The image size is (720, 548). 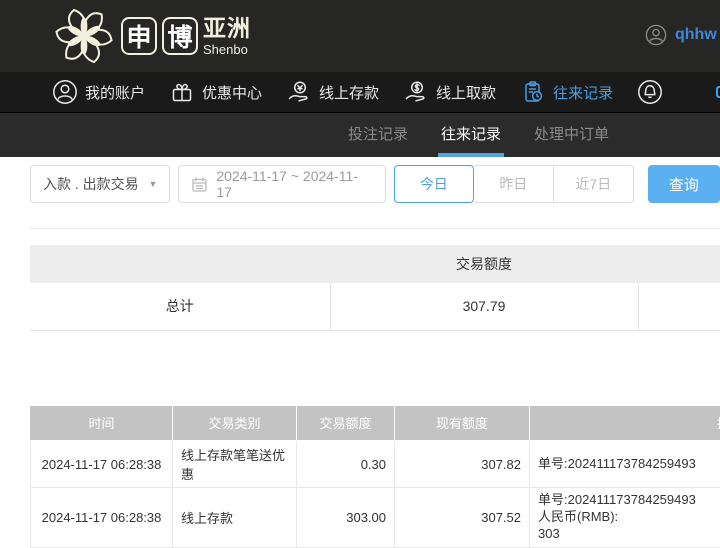 I want to click on brand-logo: 申 博 亚洲 Shenbo, so click(x=151, y=36).